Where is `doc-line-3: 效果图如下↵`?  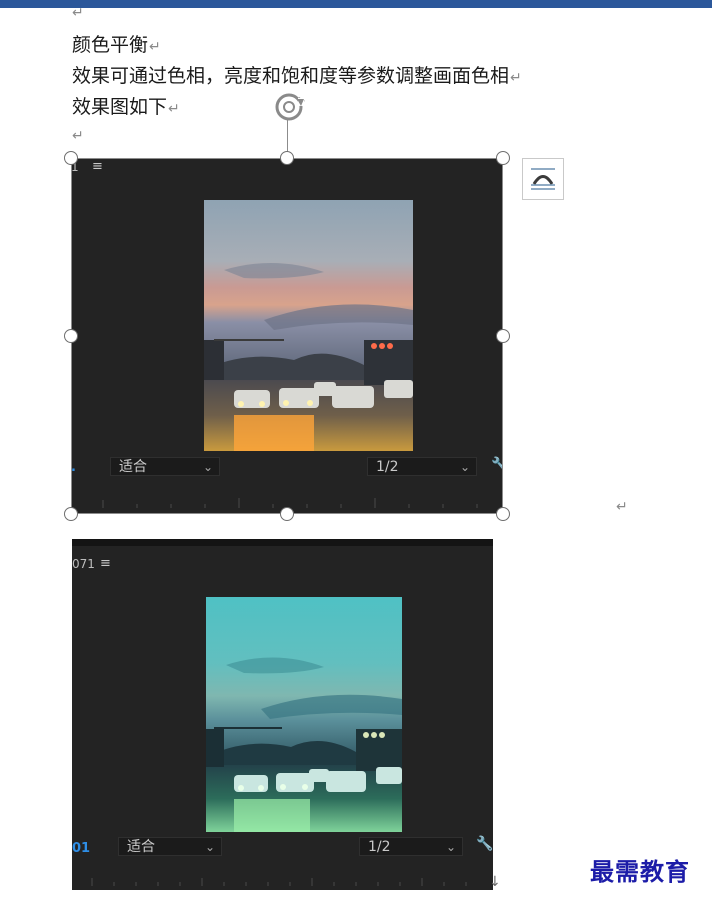 doc-line-3: 效果图如下↵ is located at coordinates (126, 108).